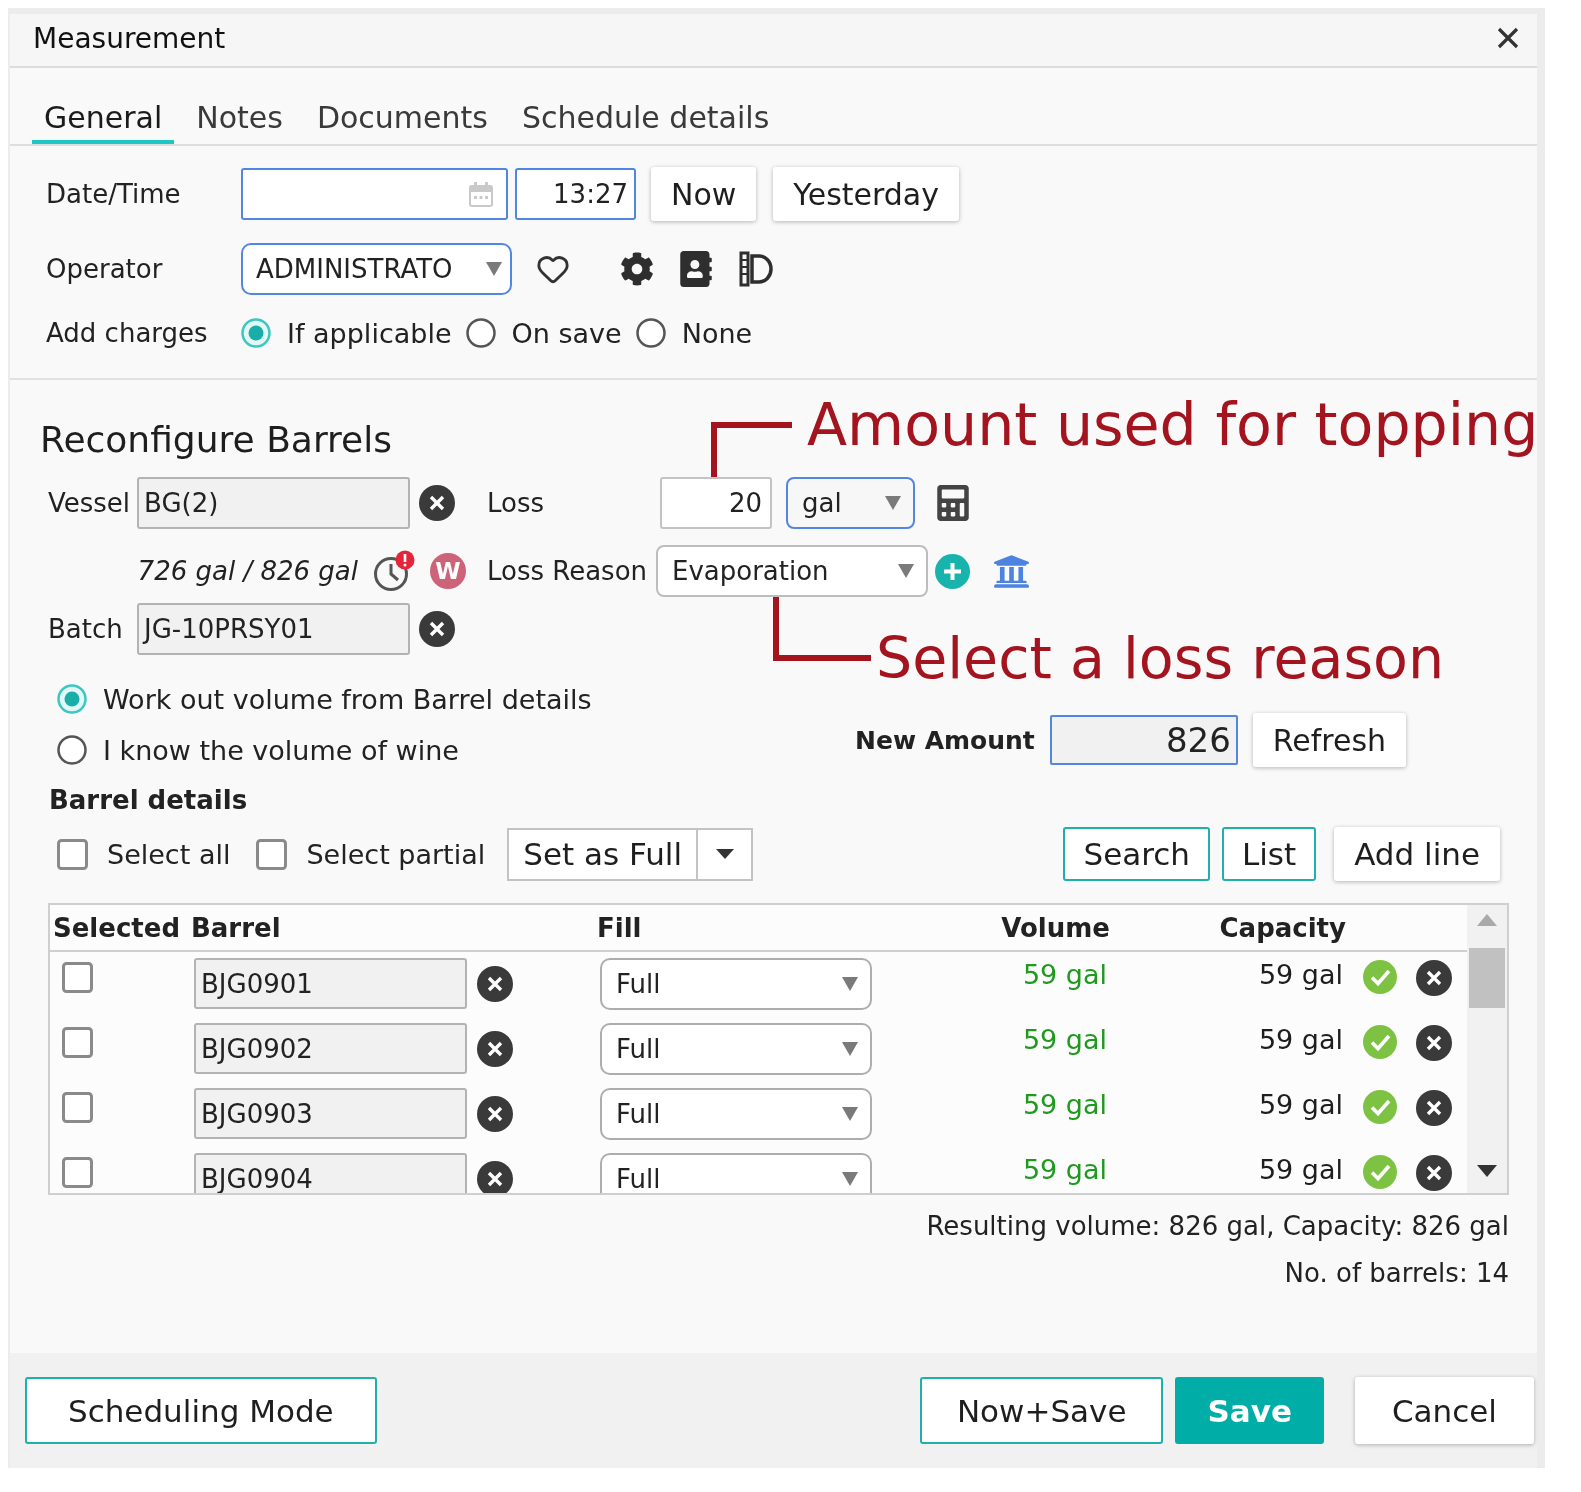 The width and height of the screenshot is (1581, 1492). I want to click on field-label: Date/Time, so click(113, 194).